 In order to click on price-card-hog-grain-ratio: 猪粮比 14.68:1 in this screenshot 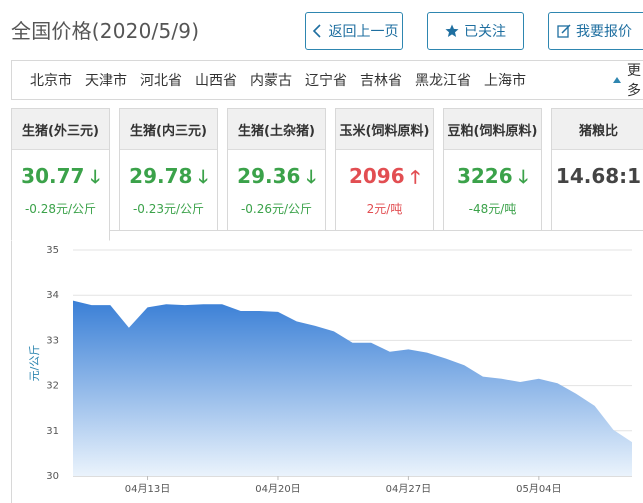, I will do `click(597, 169)`.